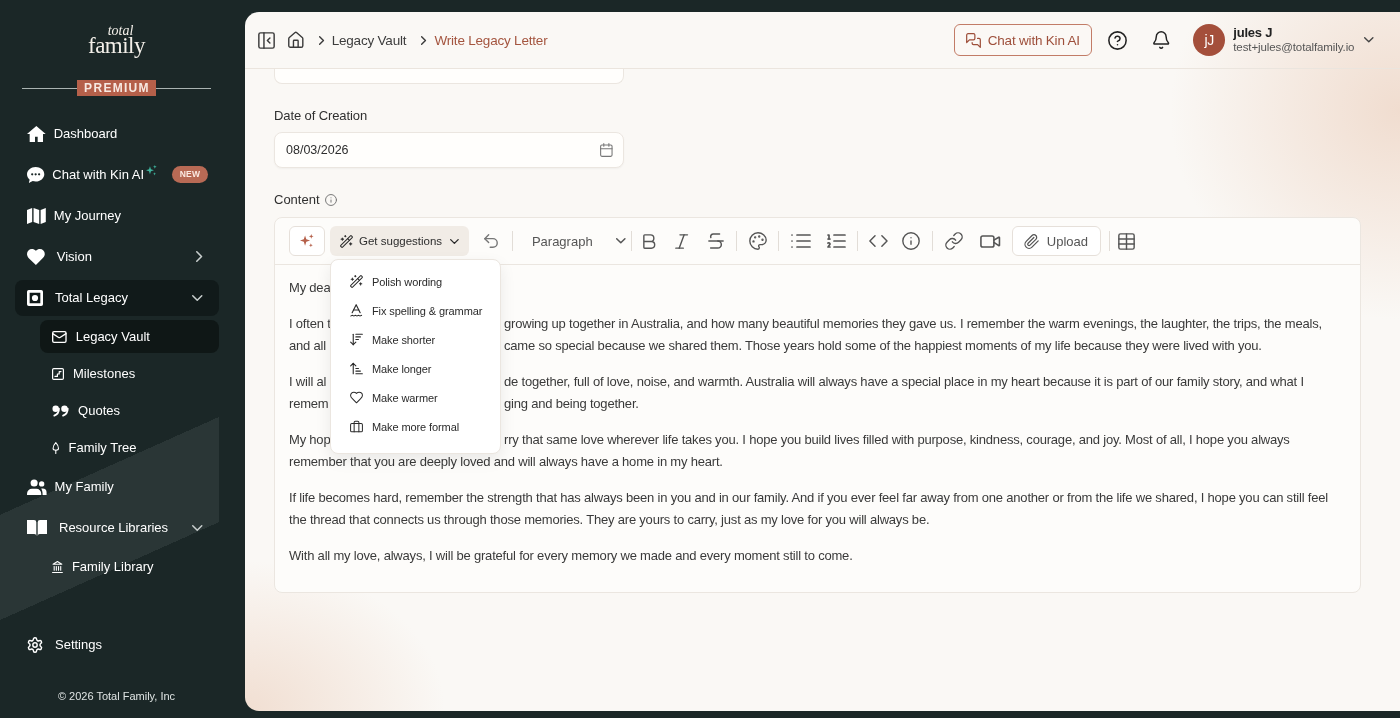 This screenshot has height=718, width=1400. I want to click on sub-nav-item: Legacy Vault, so click(129, 336).